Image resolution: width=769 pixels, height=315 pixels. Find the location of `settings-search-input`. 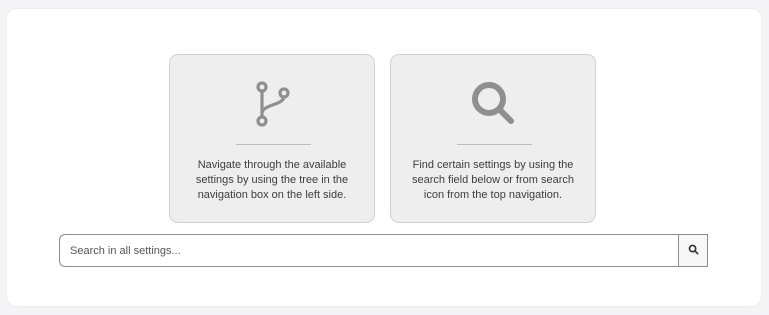

settings-search-input is located at coordinates (368, 250).